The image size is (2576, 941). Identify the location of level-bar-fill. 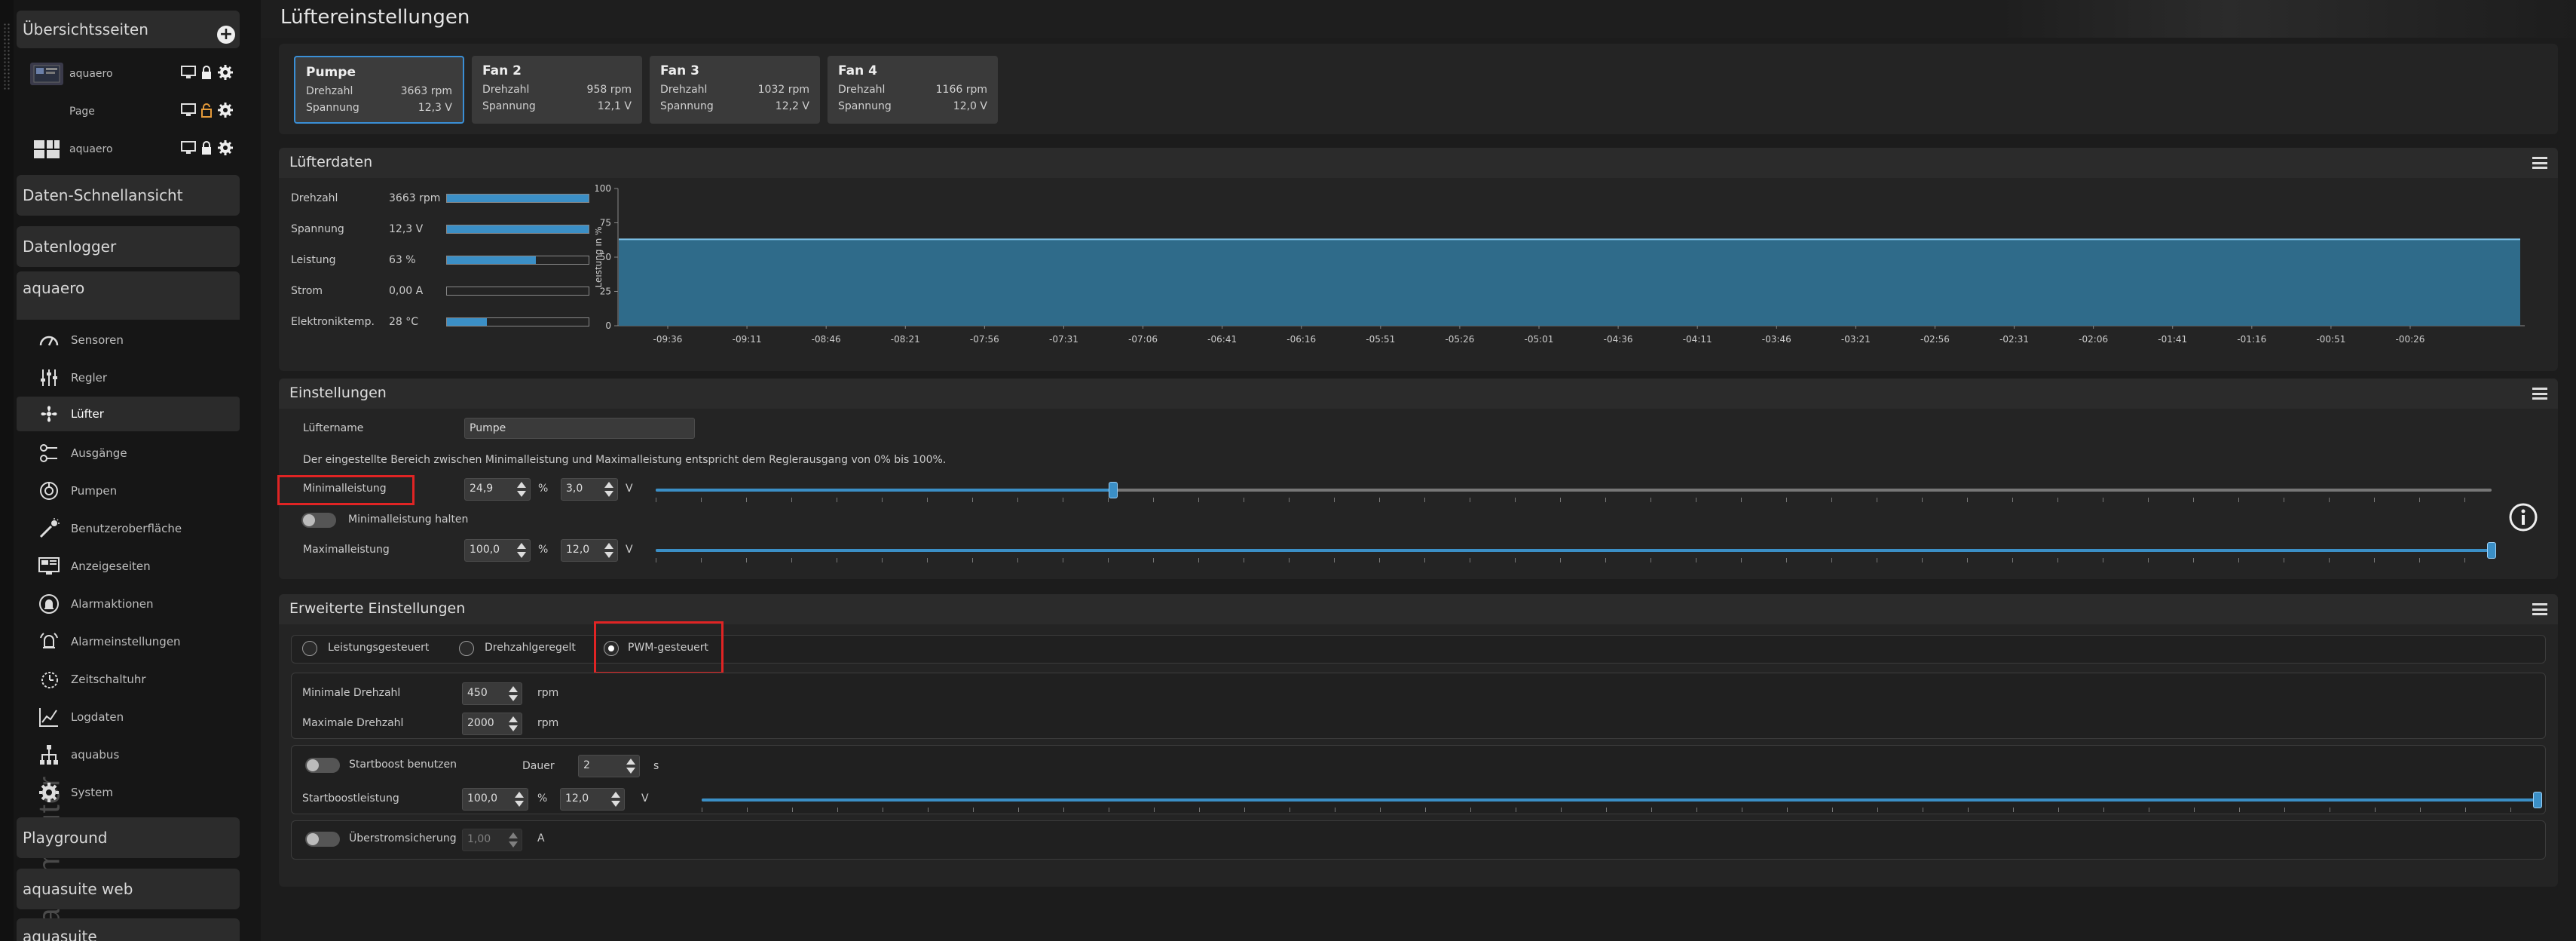
(492, 260).